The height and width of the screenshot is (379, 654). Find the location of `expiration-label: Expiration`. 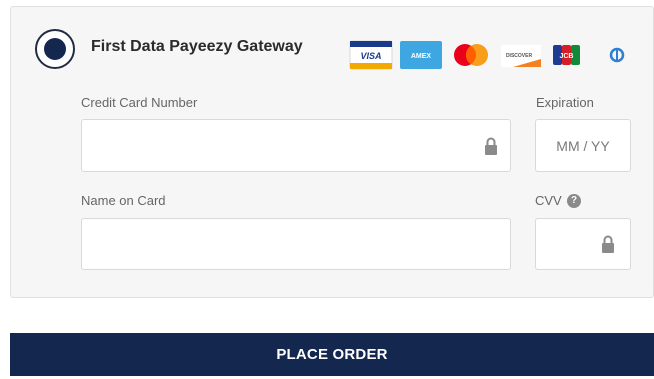

expiration-label: Expiration is located at coordinates (565, 102).